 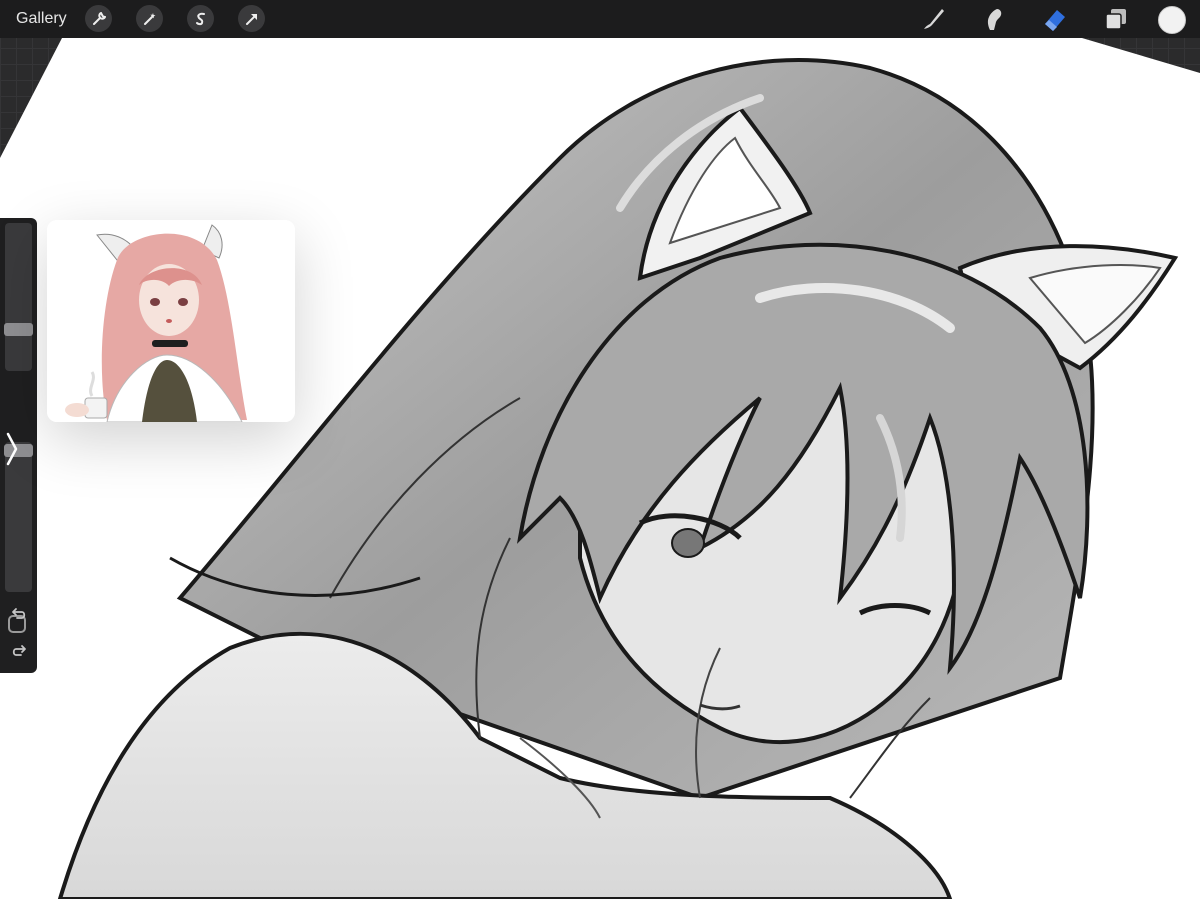 I want to click on brush-size-knob, so click(x=18, y=329).